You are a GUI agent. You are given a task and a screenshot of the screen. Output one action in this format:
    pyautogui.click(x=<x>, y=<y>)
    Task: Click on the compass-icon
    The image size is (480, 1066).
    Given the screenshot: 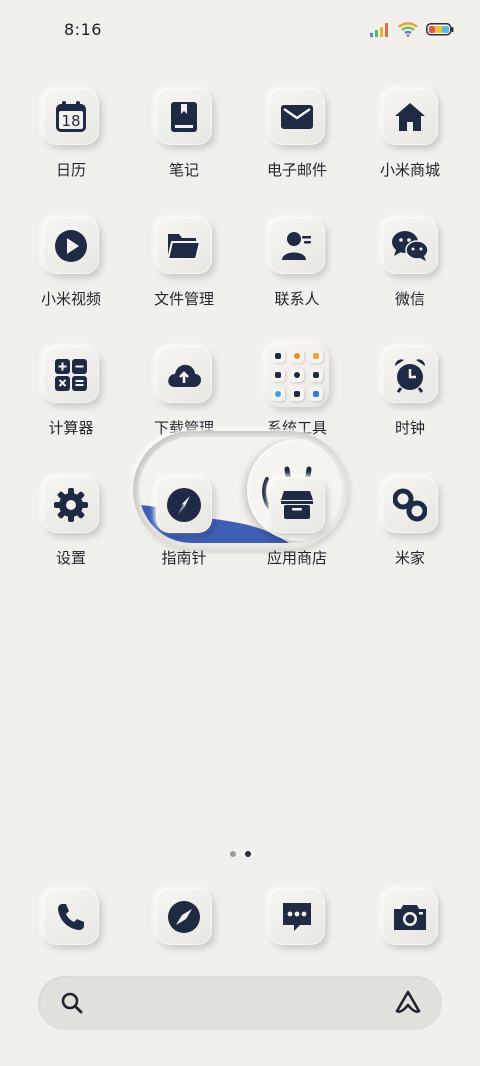 What is the action you would take?
    pyautogui.click(x=184, y=505)
    